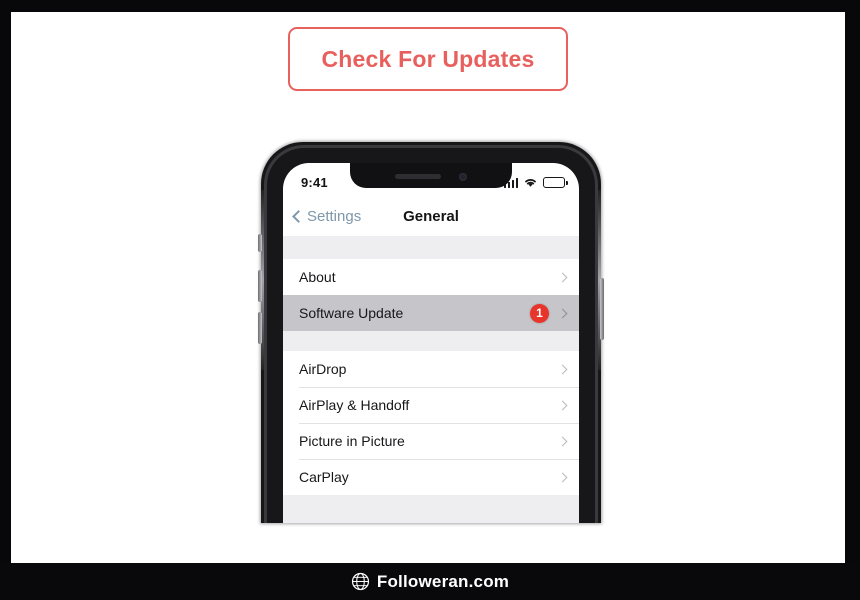 The height and width of the screenshot is (600, 860). I want to click on settings-row-carplay: CarPlay, so click(431, 477).